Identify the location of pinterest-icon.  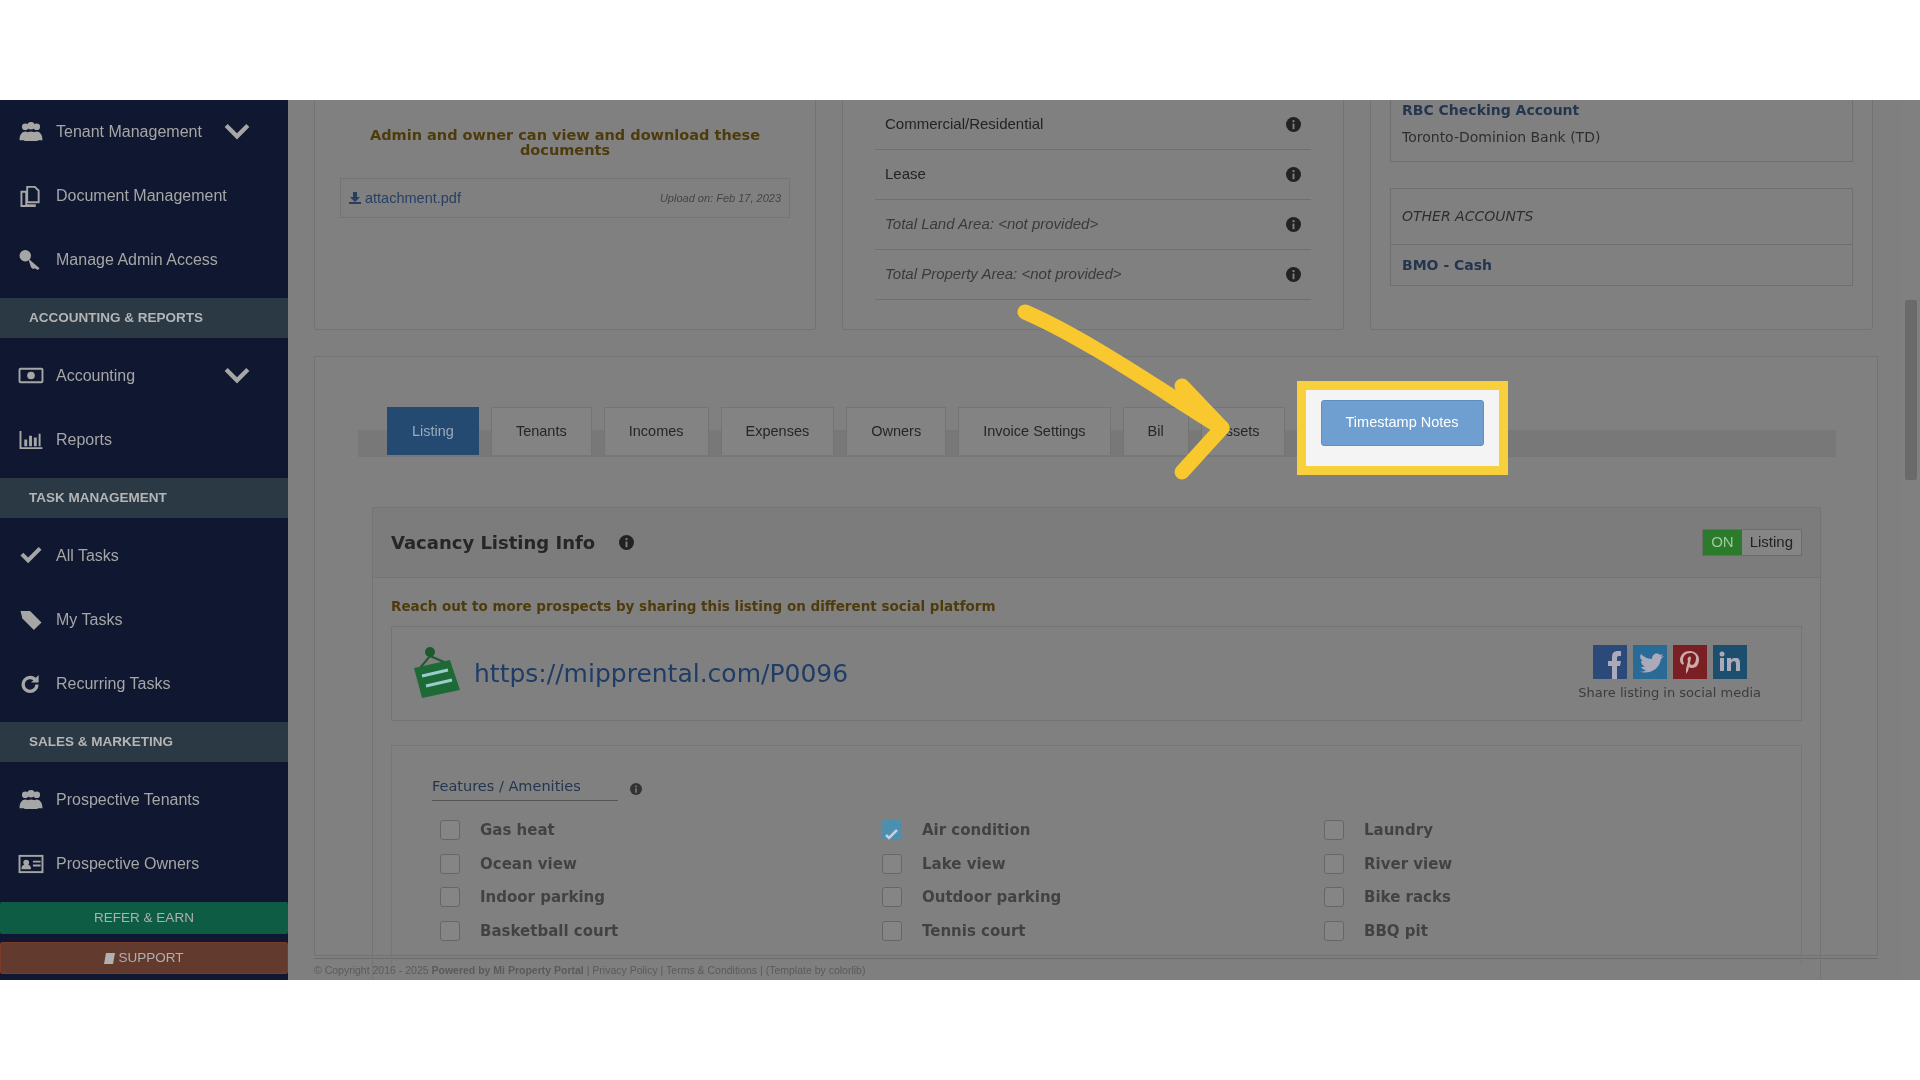
(1689, 662).